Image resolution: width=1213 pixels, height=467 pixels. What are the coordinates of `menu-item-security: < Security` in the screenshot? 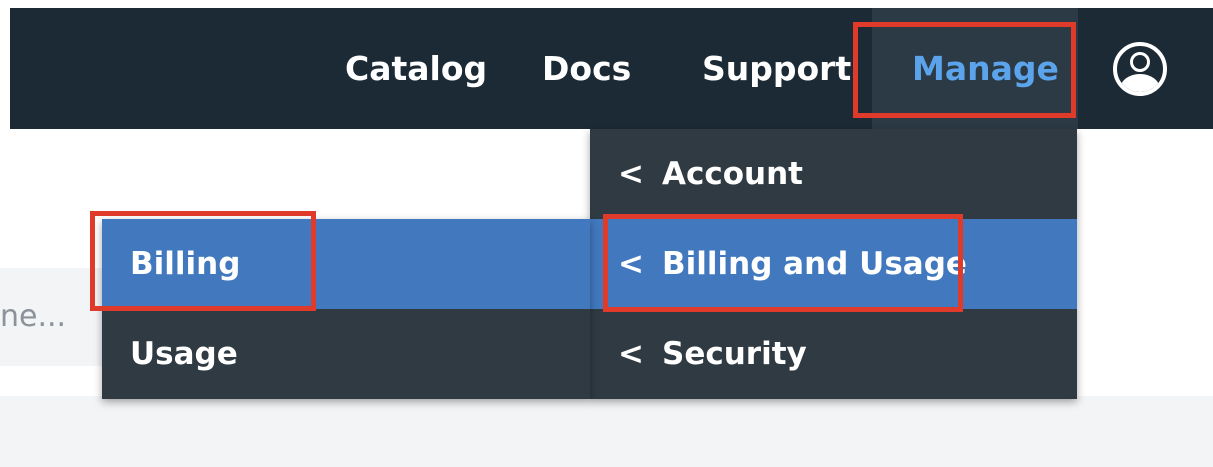 It's located at (833, 354).